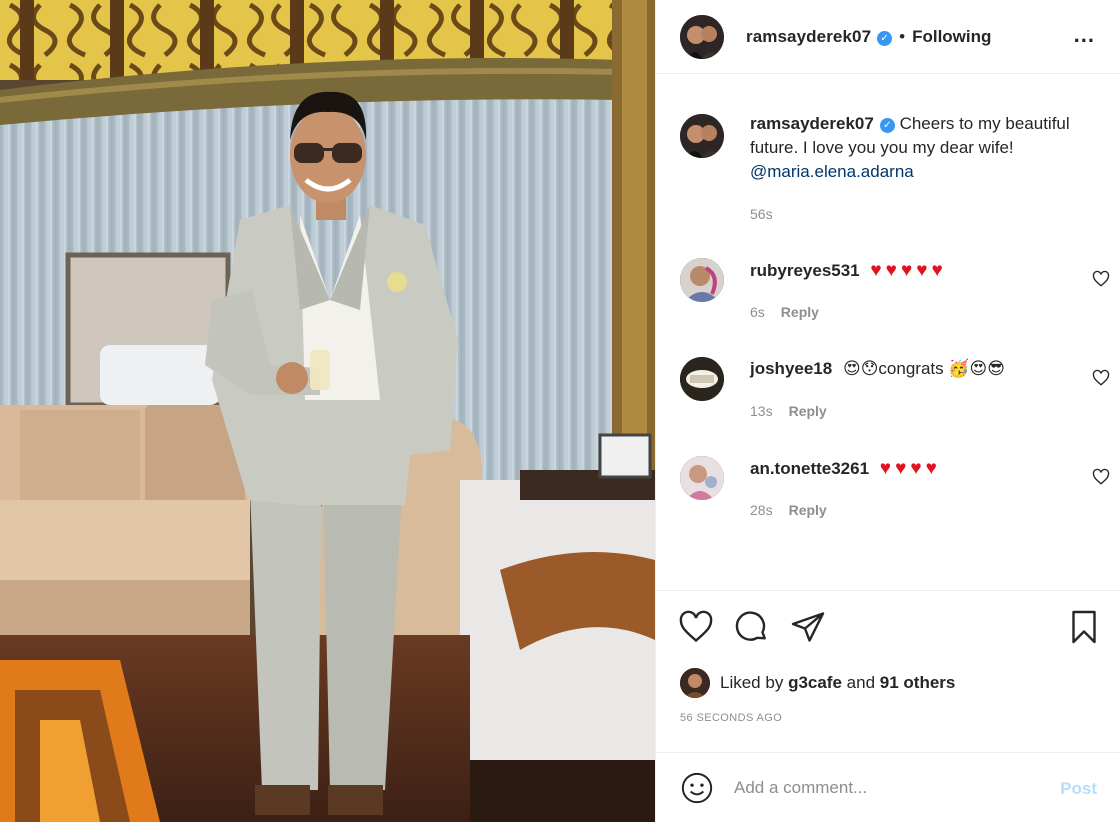 This screenshot has height=822, width=1120. What do you see at coordinates (788, 411) in the screenshot?
I see `comment-meta: 13s Reply` at bounding box center [788, 411].